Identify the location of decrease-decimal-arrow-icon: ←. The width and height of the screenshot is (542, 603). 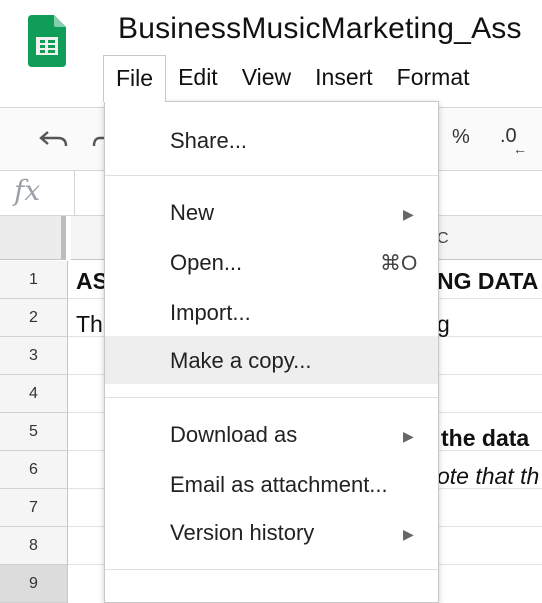
(520, 149).